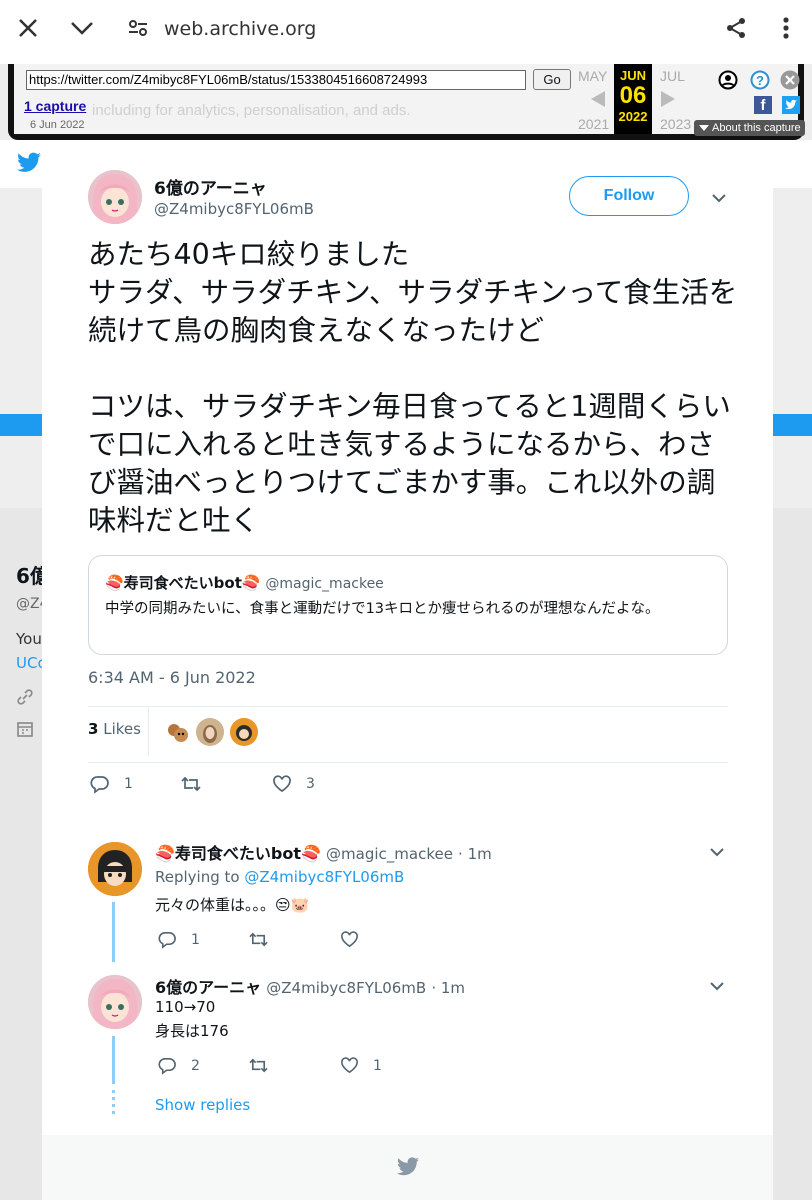 Image resolution: width=812 pixels, height=1200 pixels. What do you see at coordinates (728, 82) in the screenshot?
I see `user-icon` at bounding box center [728, 82].